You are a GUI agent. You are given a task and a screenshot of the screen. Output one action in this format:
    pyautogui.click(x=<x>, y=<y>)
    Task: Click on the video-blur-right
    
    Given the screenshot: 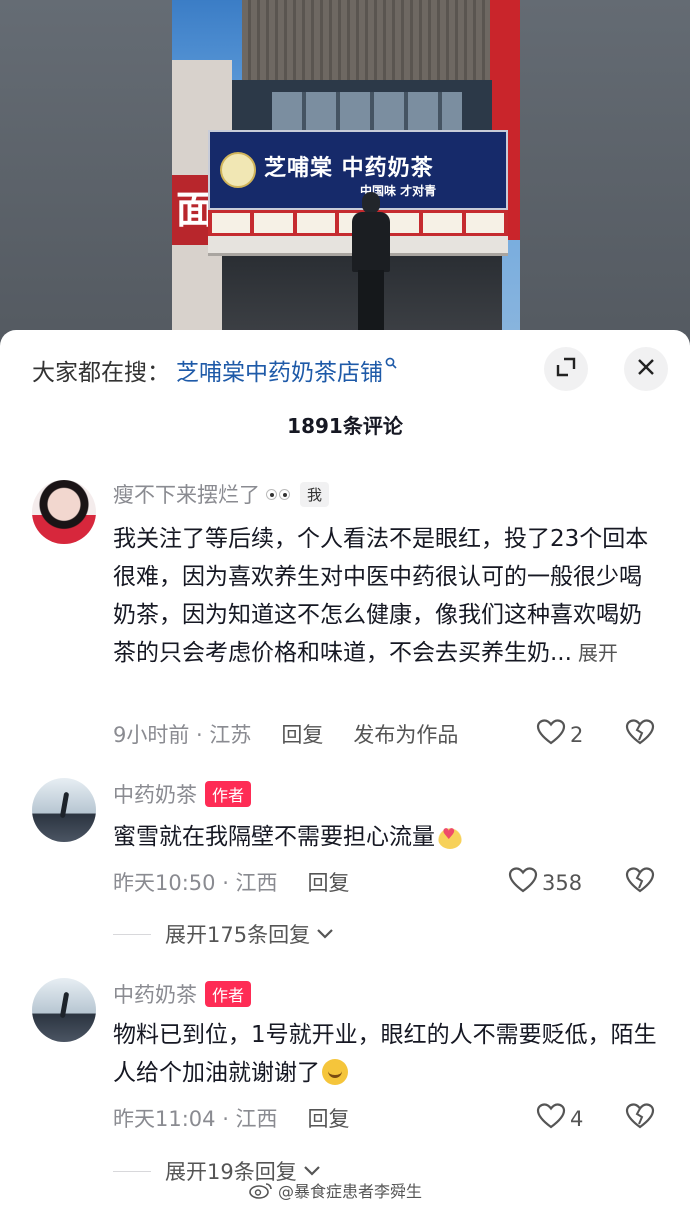 What is the action you would take?
    pyautogui.click(x=605, y=172)
    